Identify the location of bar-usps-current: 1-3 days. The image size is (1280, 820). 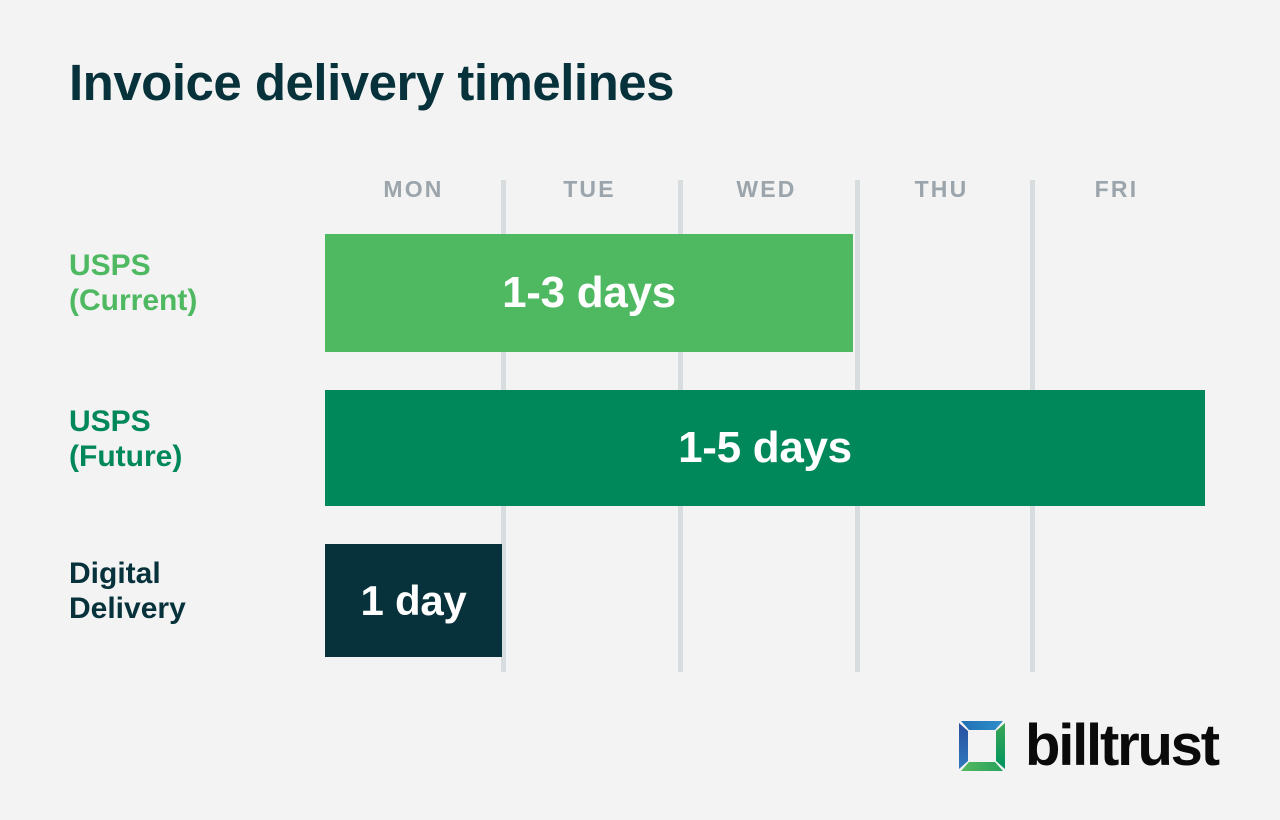
(589, 293).